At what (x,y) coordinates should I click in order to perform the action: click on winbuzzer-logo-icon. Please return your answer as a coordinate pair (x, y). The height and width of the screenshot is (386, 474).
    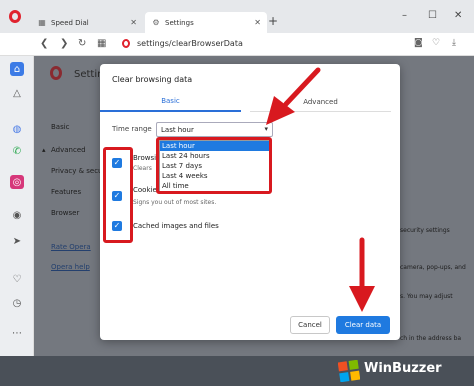
    Looking at the image, I should click on (349, 371).